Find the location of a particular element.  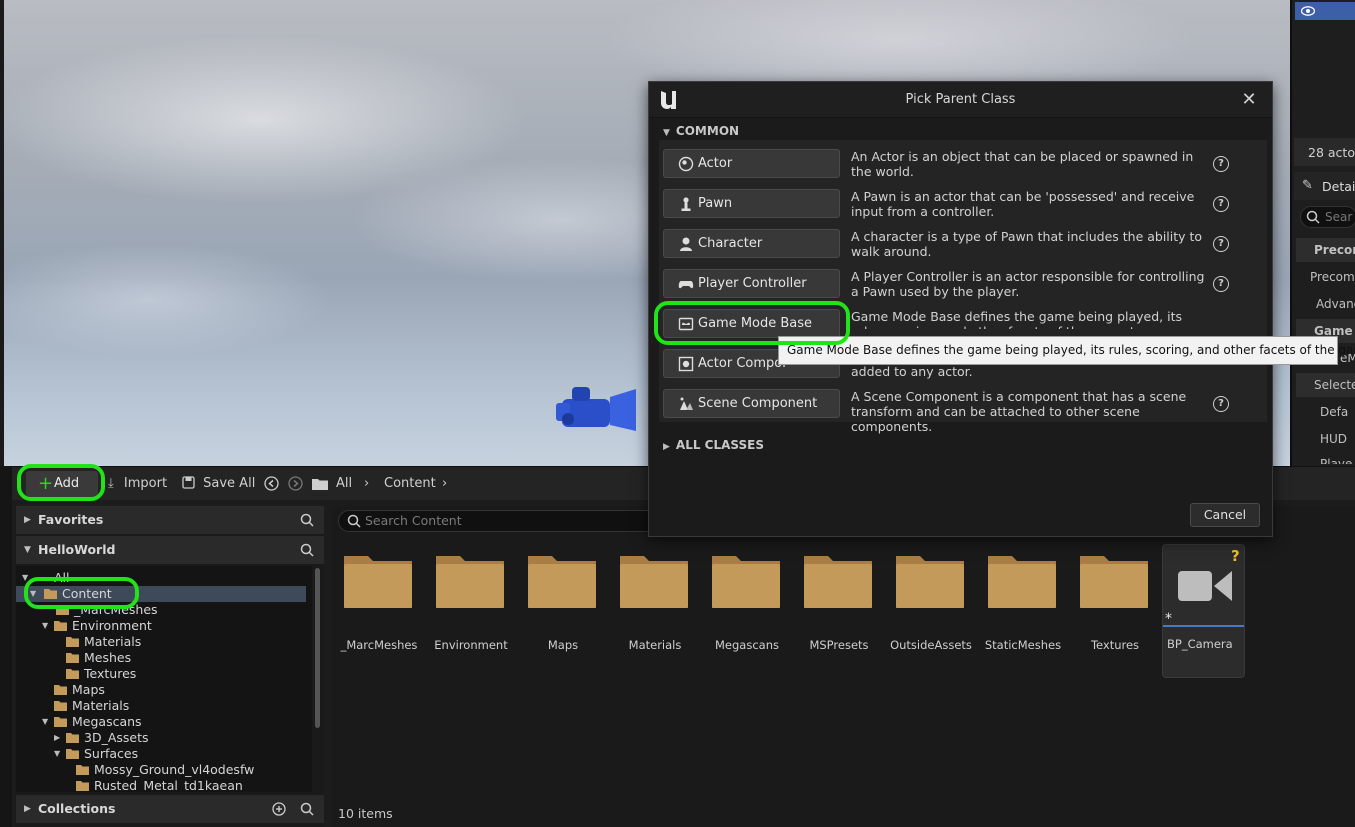

class-label: Player Controller is located at coordinates (752, 283).